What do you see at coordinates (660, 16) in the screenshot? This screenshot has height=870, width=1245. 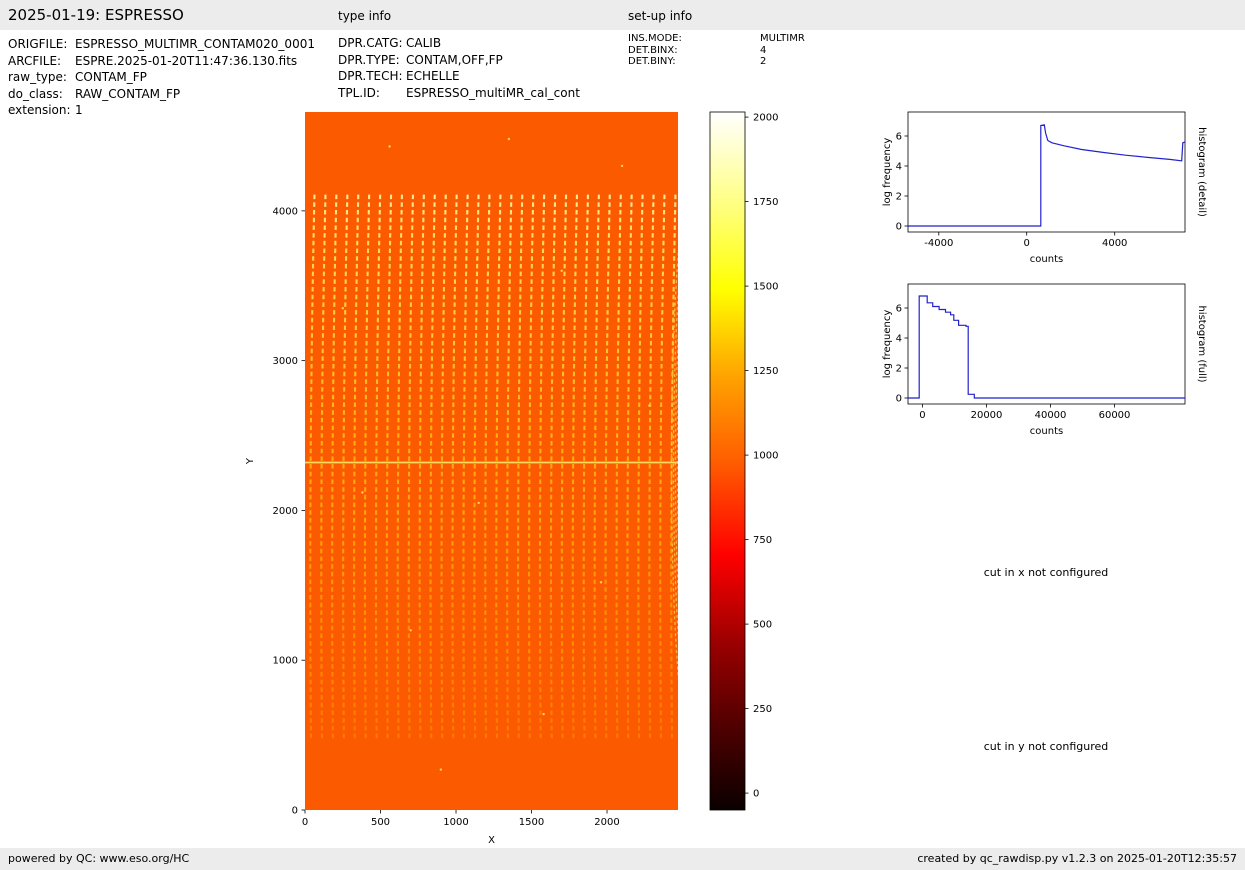 I see `setup-info-heading: set-up info` at bounding box center [660, 16].